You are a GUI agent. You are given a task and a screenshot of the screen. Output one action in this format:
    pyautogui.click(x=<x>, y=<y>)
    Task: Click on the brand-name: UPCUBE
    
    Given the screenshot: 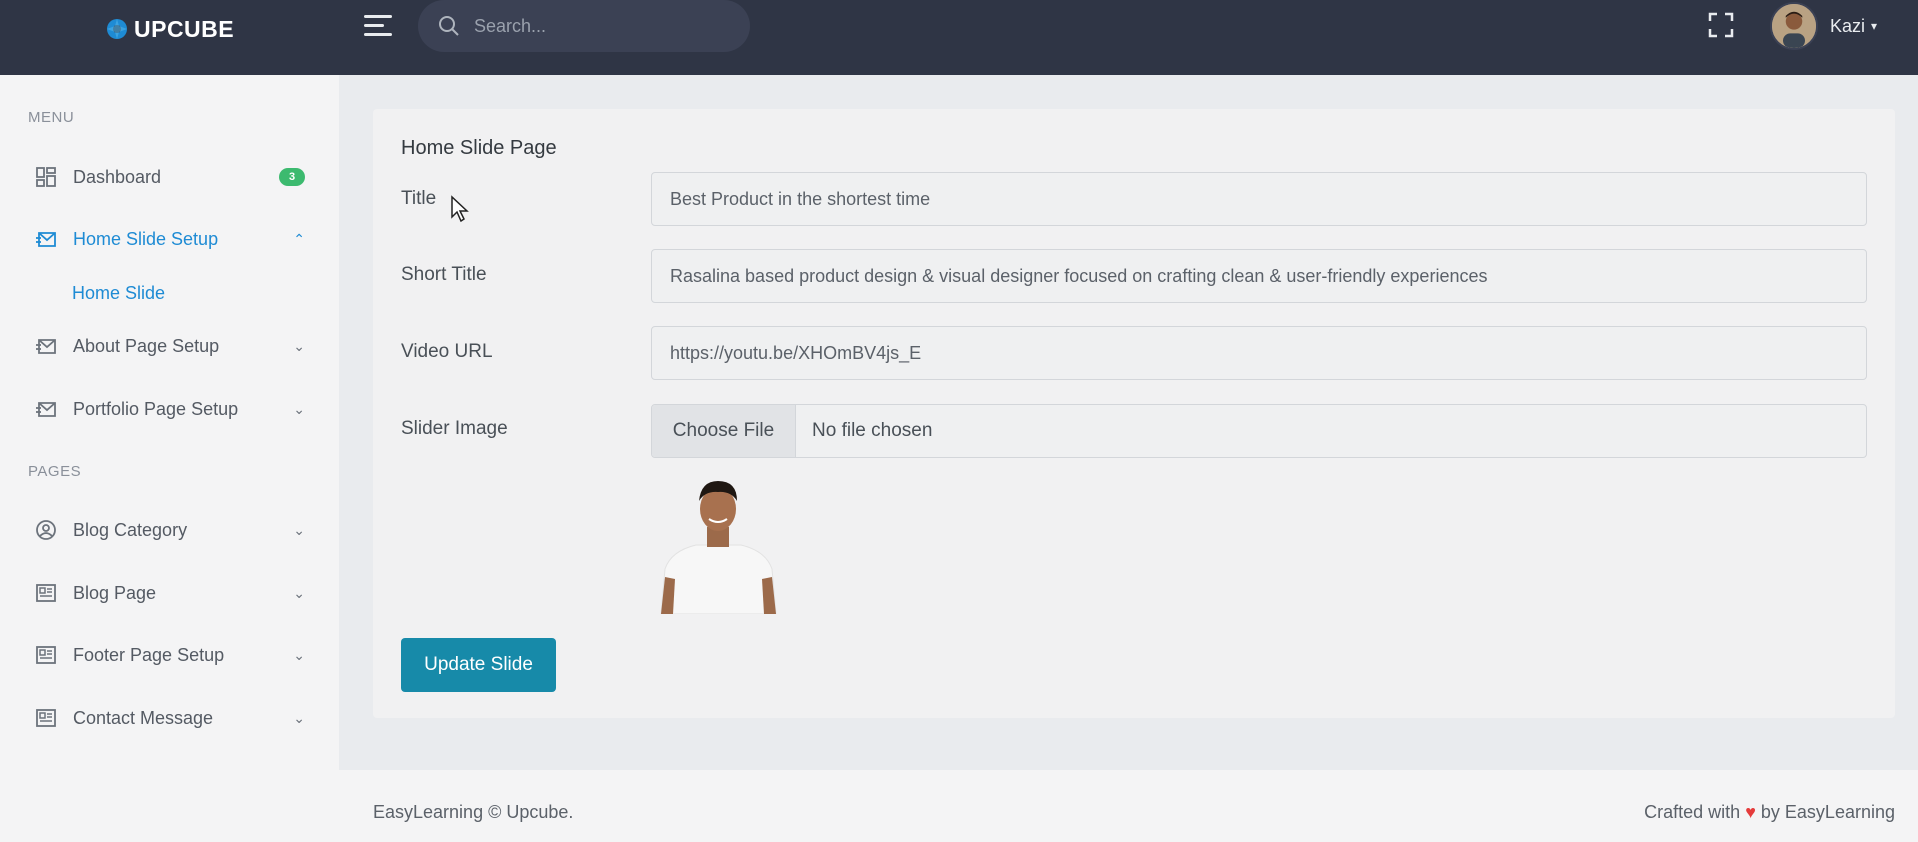 What is the action you would take?
    pyautogui.click(x=184, y=28)
    